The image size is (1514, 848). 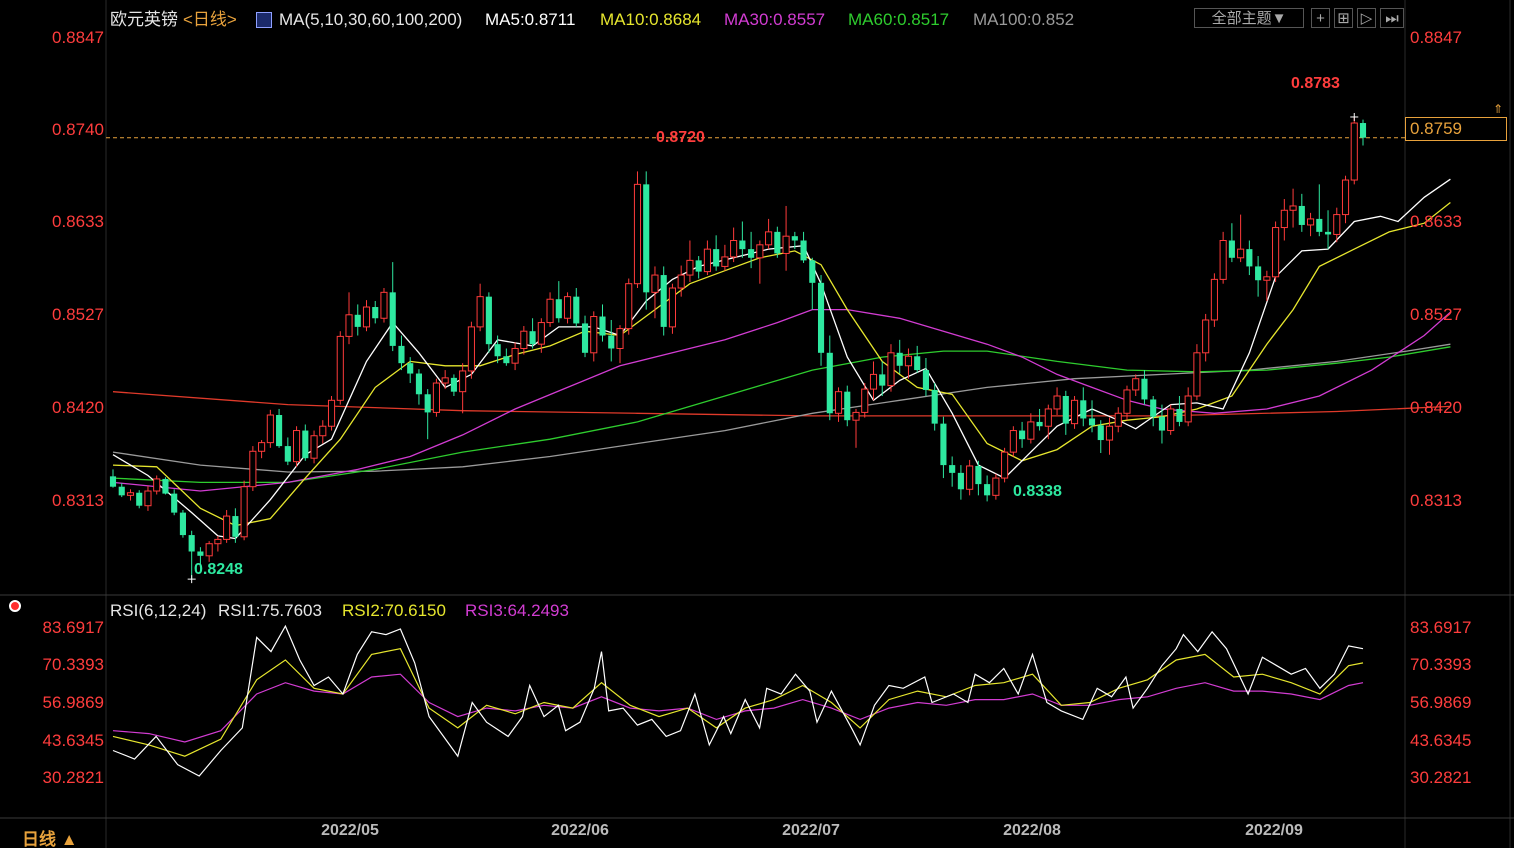 What do you see at coordinates (517, 610) in the screenshot?
I see `rsi3-value: RSI3:64.2493` at bounding box center [517, 610].